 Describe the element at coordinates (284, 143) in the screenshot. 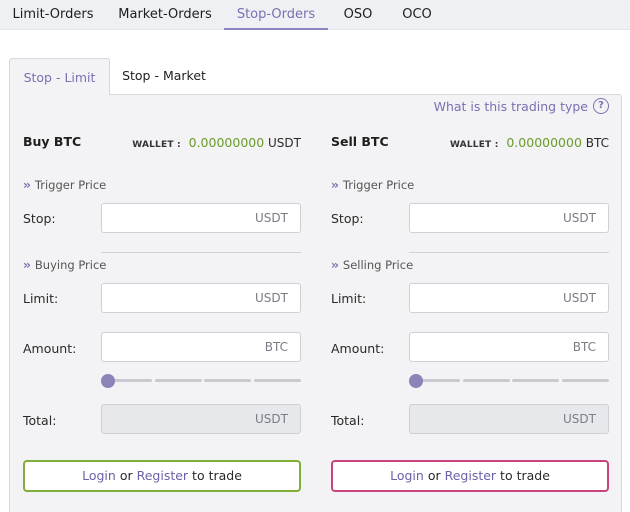

I see `wallet-currency: USDT` at that location.